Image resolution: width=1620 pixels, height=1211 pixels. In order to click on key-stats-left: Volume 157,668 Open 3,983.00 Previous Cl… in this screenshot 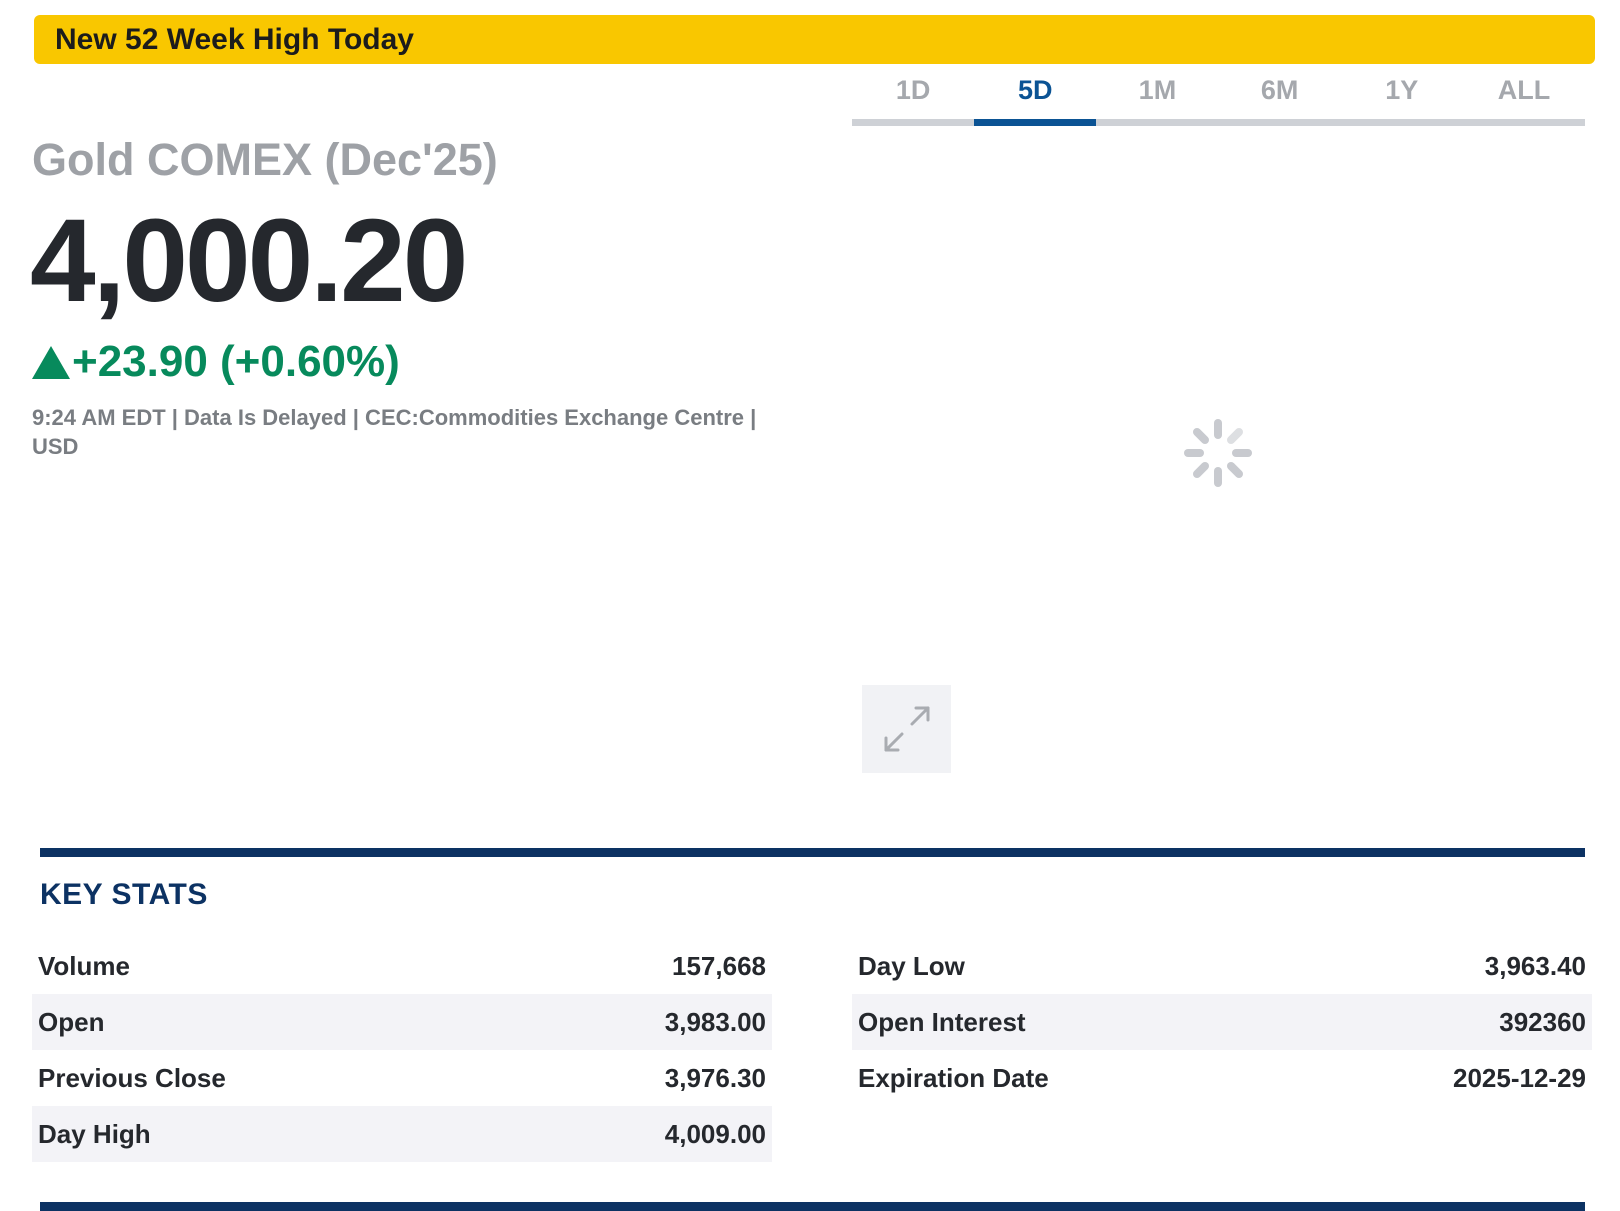, I will do `click(402, 1050)`.